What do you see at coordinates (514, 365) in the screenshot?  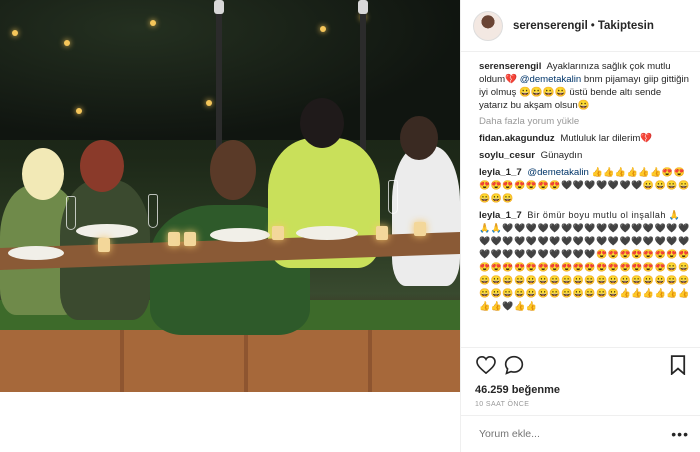 I see `comment-icon` at bounding box center [514, 365].